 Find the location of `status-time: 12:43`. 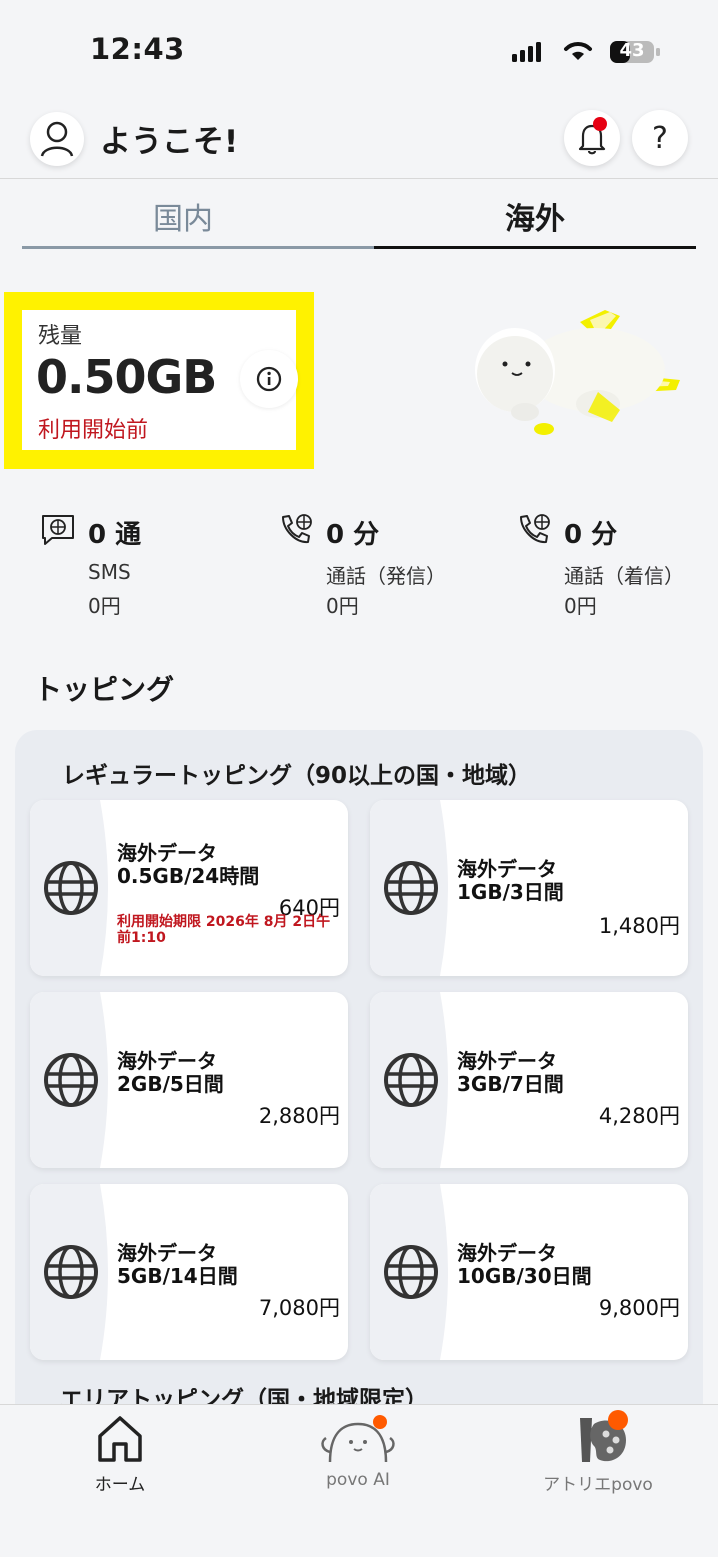

status-time: 12:43 is located at coordinates (137, 49).